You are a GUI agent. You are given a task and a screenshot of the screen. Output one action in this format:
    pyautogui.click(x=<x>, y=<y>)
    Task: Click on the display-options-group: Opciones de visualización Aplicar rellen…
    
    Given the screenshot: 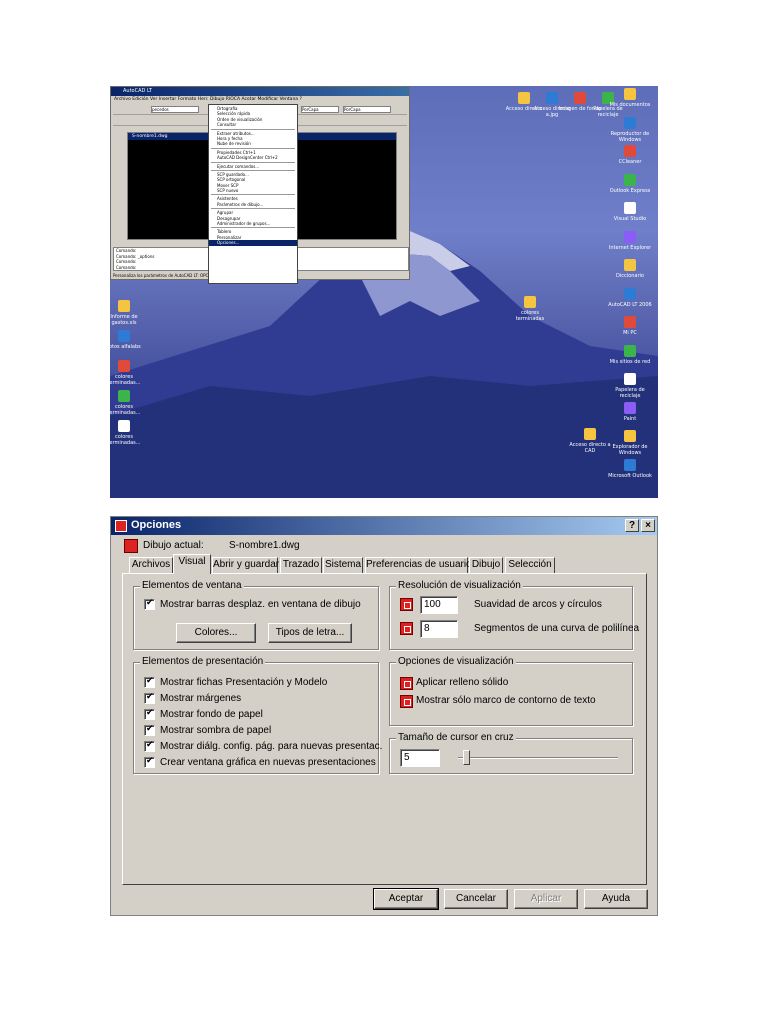 What is the action you would take?
    pyautogui.click(x=511, y=691)
    